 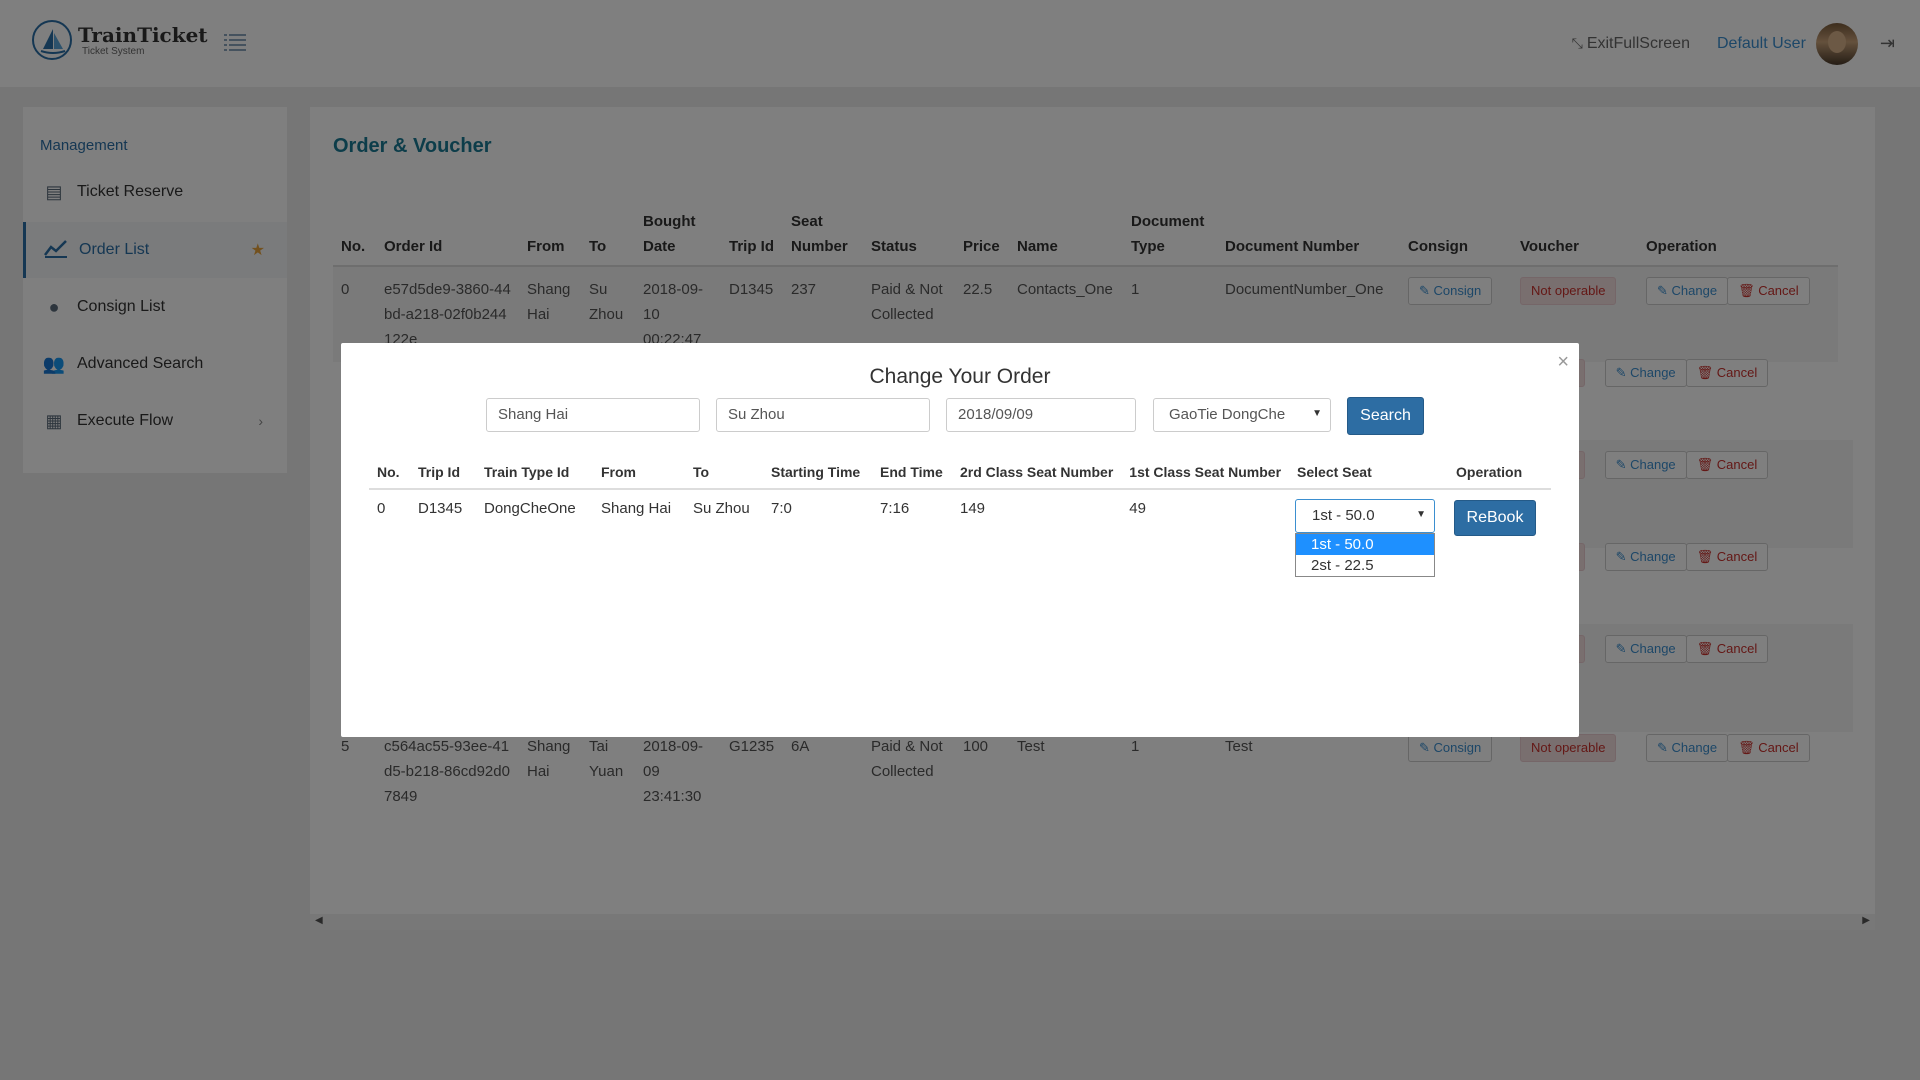 What do you see at coordinates (1041, 415) in the screenshot?
I see `travel-date-input: 2018/09/09` at bounding box center [1041, 415].